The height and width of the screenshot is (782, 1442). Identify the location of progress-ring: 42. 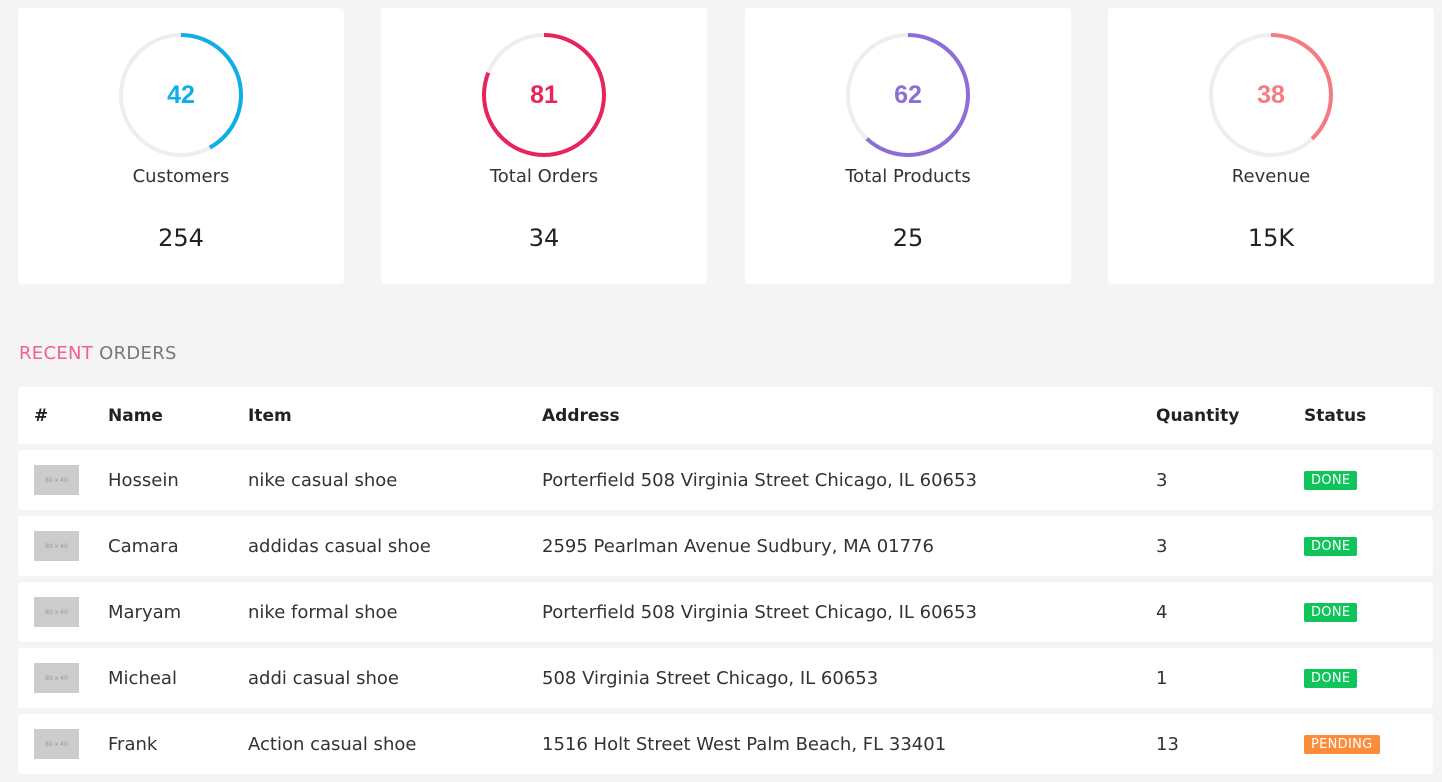
(181, 95).